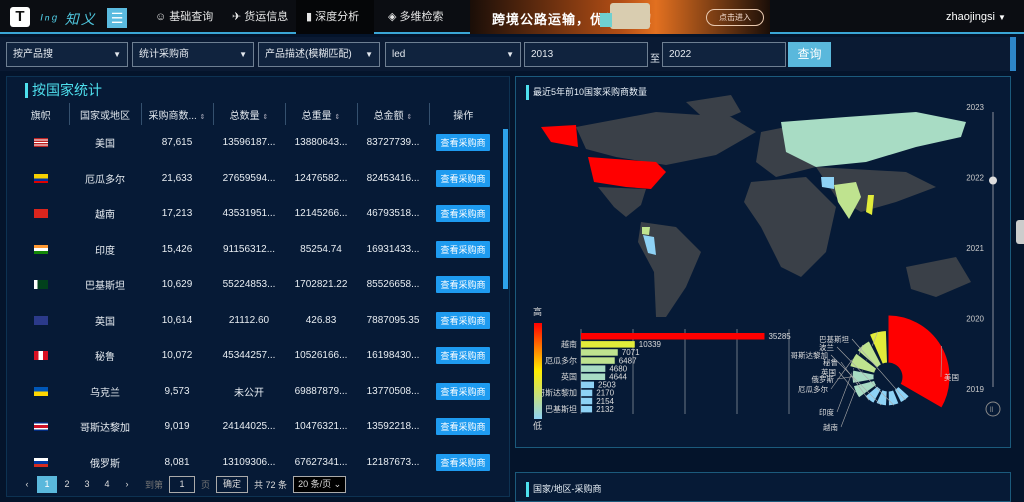 The width and height of the screenshot is (1024, 502). I want to click on map-canada, so click(666, 138).